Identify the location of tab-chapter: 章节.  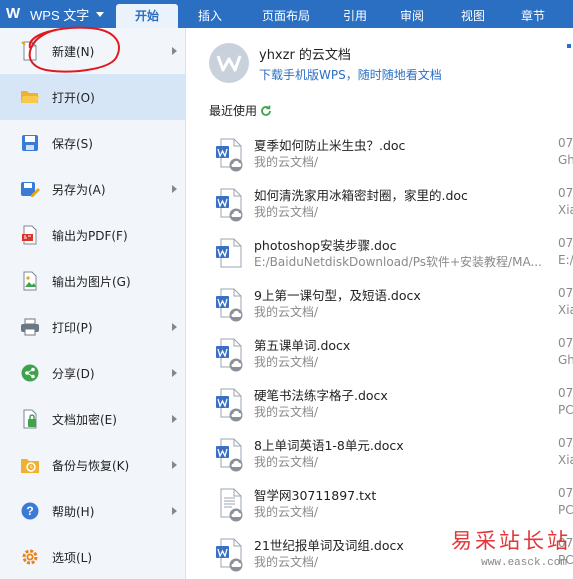
(533, 16).